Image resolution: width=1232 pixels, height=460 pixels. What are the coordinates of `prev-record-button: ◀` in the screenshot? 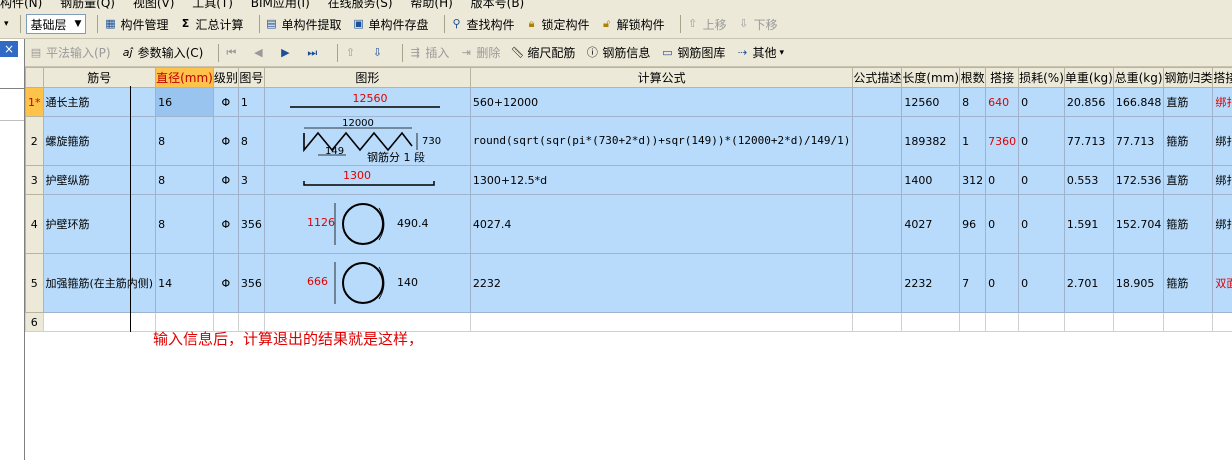 It's located at (259, 53).